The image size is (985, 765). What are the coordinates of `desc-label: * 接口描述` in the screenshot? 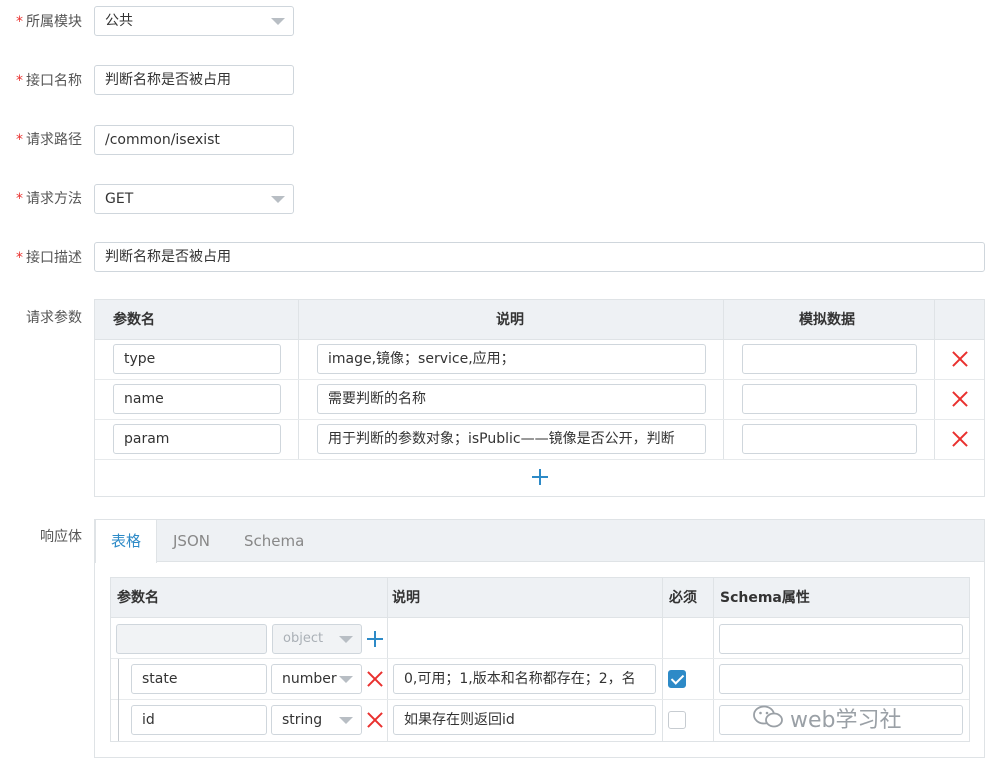 It's located at (49, 258).